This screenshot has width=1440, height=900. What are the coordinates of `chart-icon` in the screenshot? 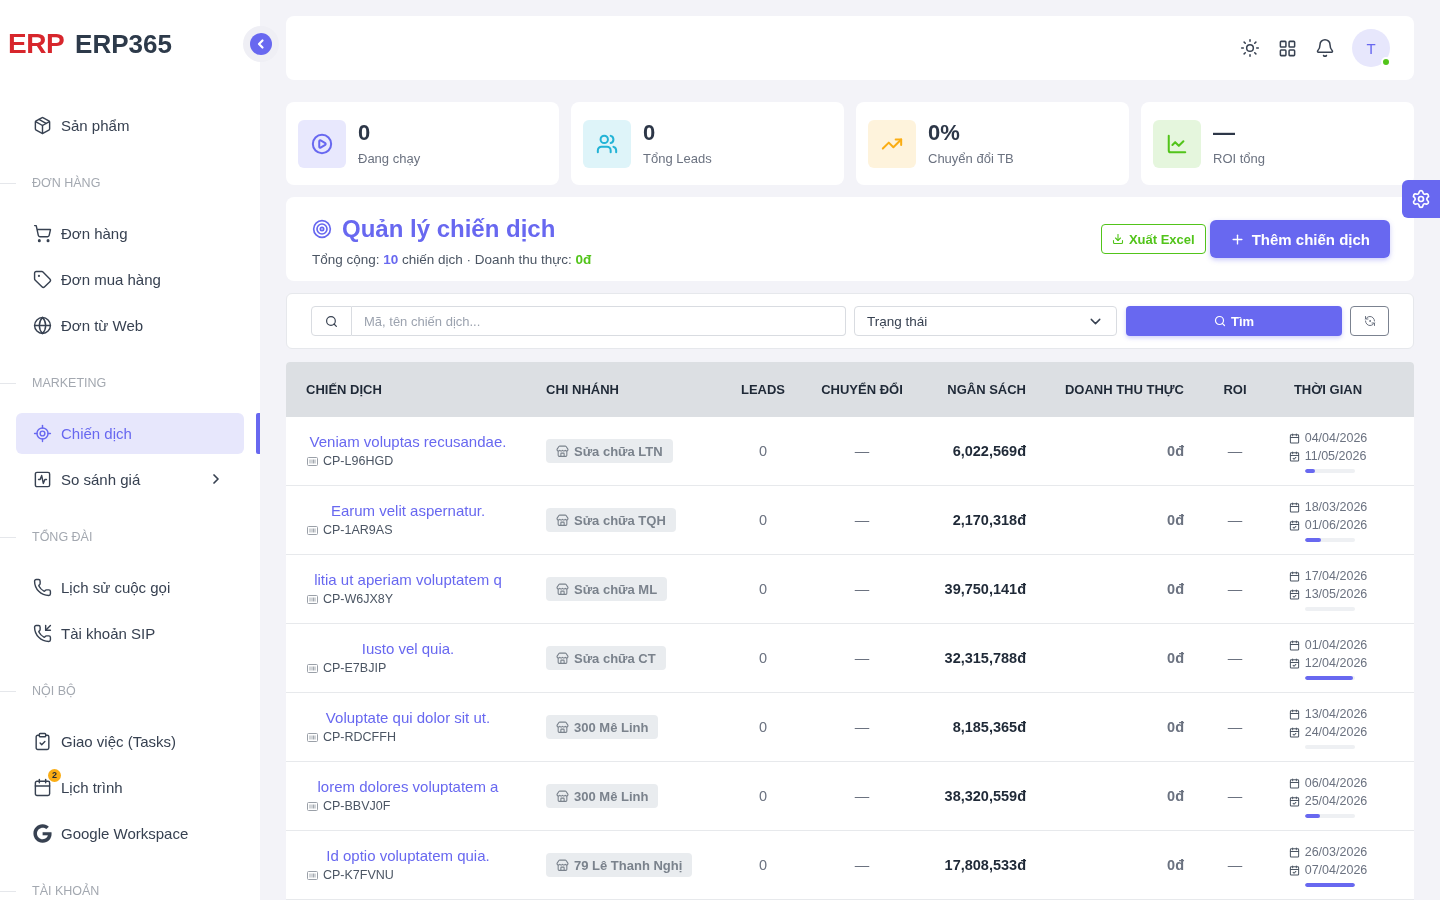 It's located at (42, 479).